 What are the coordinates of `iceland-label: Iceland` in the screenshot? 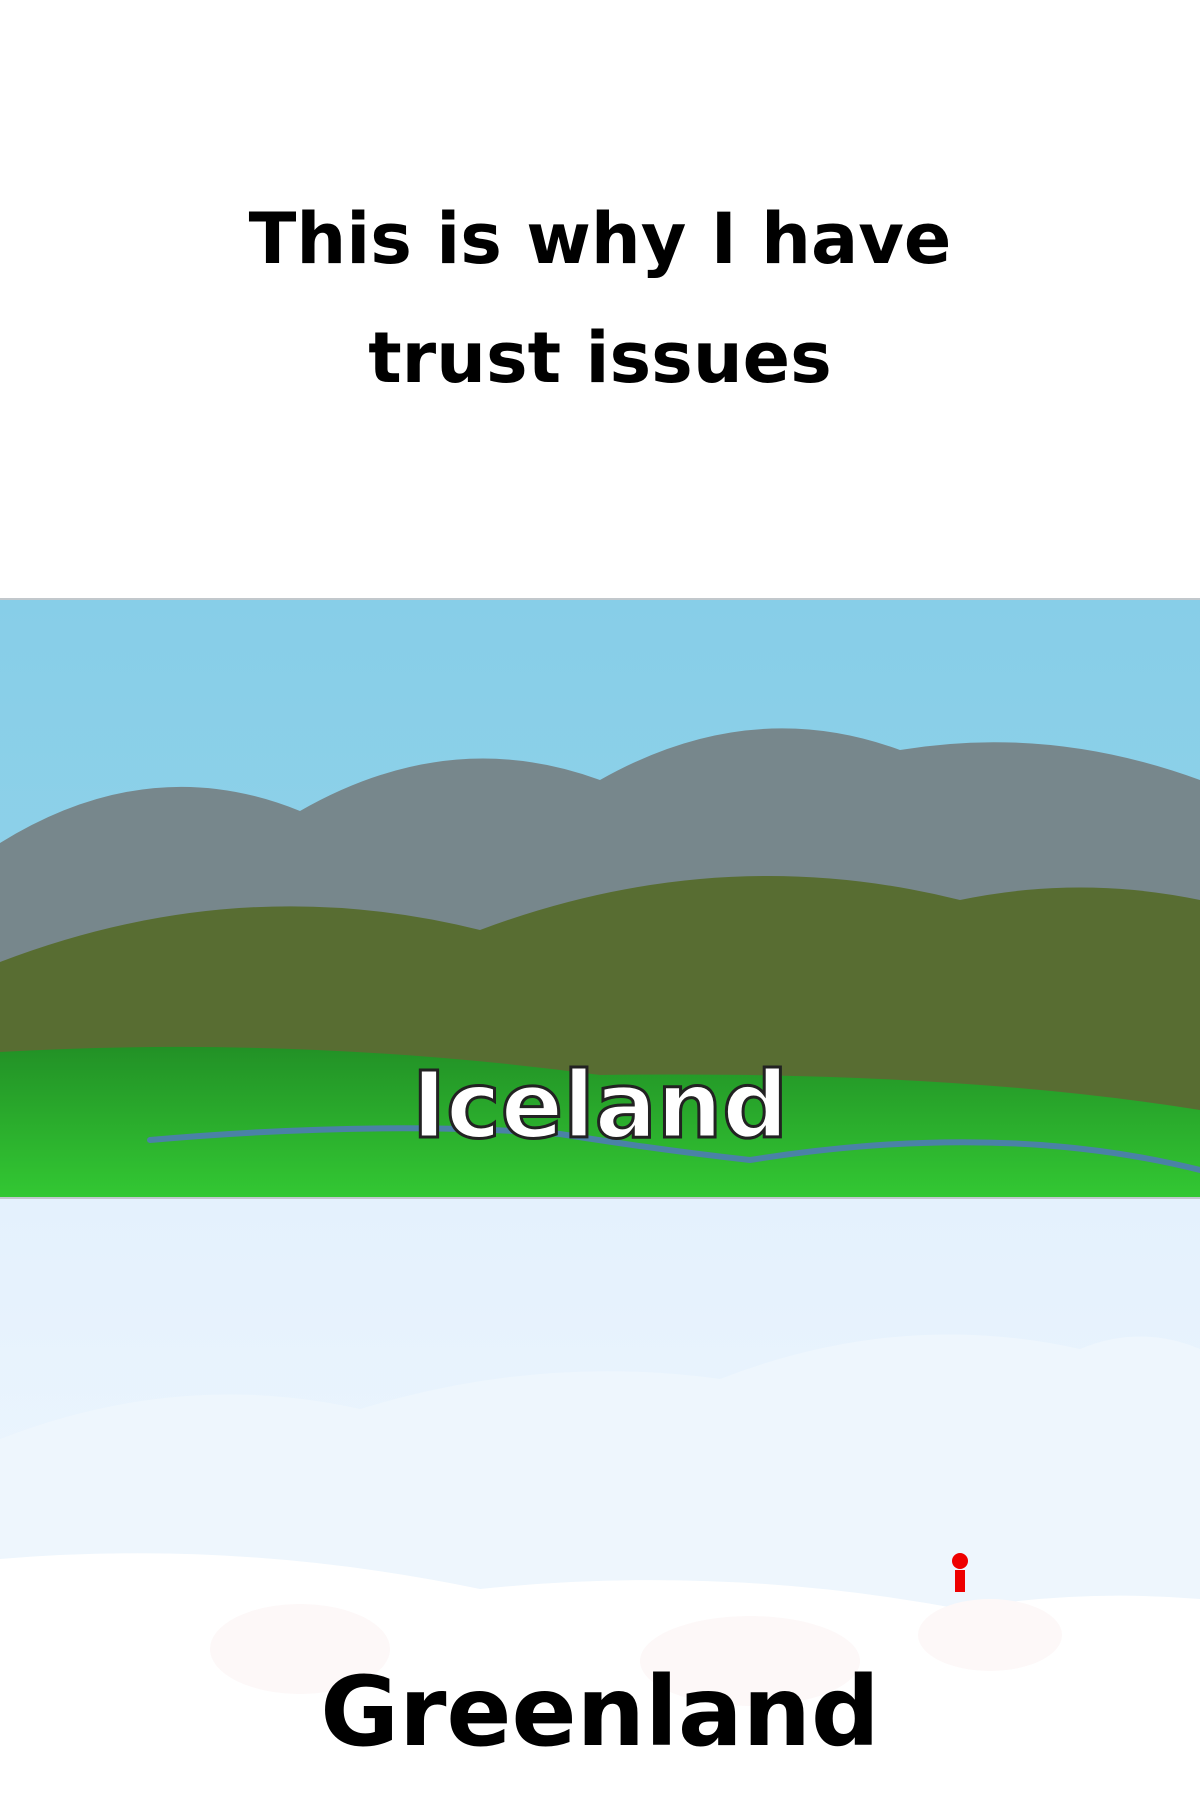 It's located at (599, 1106).